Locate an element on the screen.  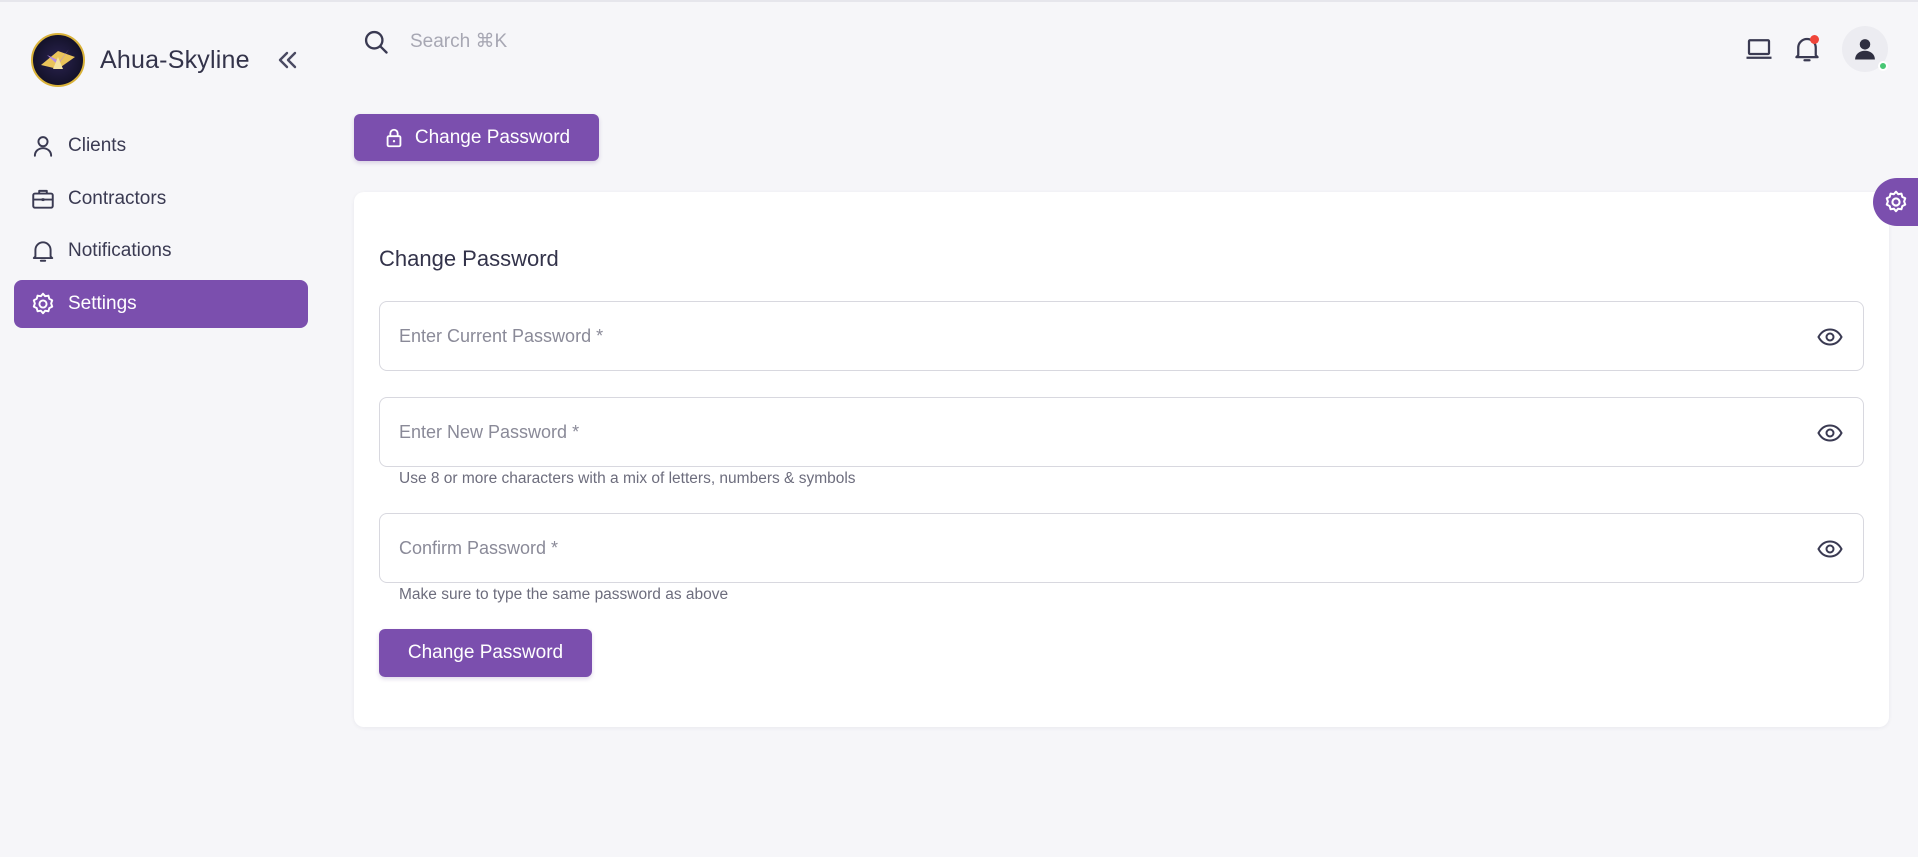
sidebar-item-label: Settings is located at coordinates (102, 303).